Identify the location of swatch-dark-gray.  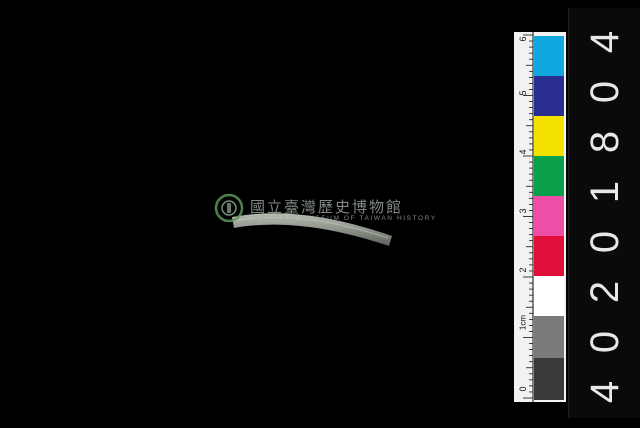
(549, 379).